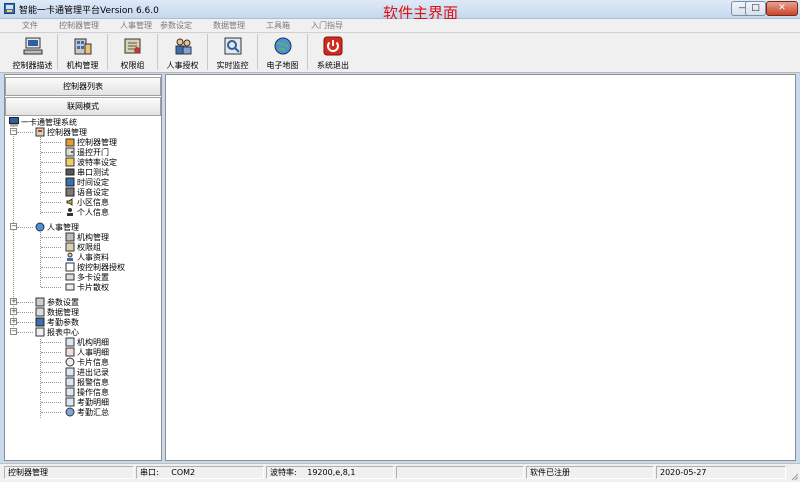  I want to click on toolbar-map-button: 电子地图, so click(283, 52).